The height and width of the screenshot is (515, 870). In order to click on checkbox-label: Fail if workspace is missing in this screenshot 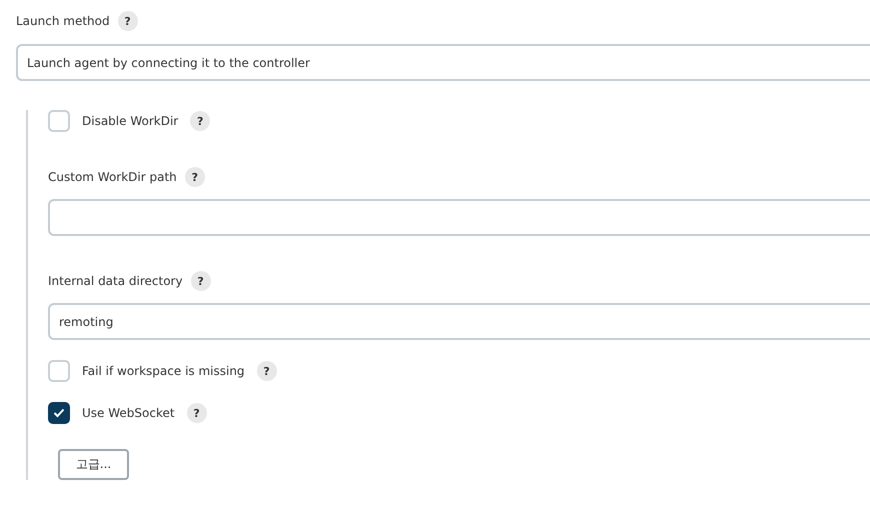, I will do `click(163, 371)`.